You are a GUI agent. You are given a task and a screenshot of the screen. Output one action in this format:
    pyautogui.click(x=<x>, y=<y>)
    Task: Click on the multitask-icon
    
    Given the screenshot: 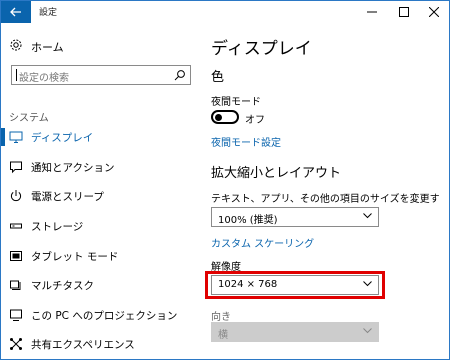 What is the action you would take?
    pyautogui.click(x=15, y=285)
    